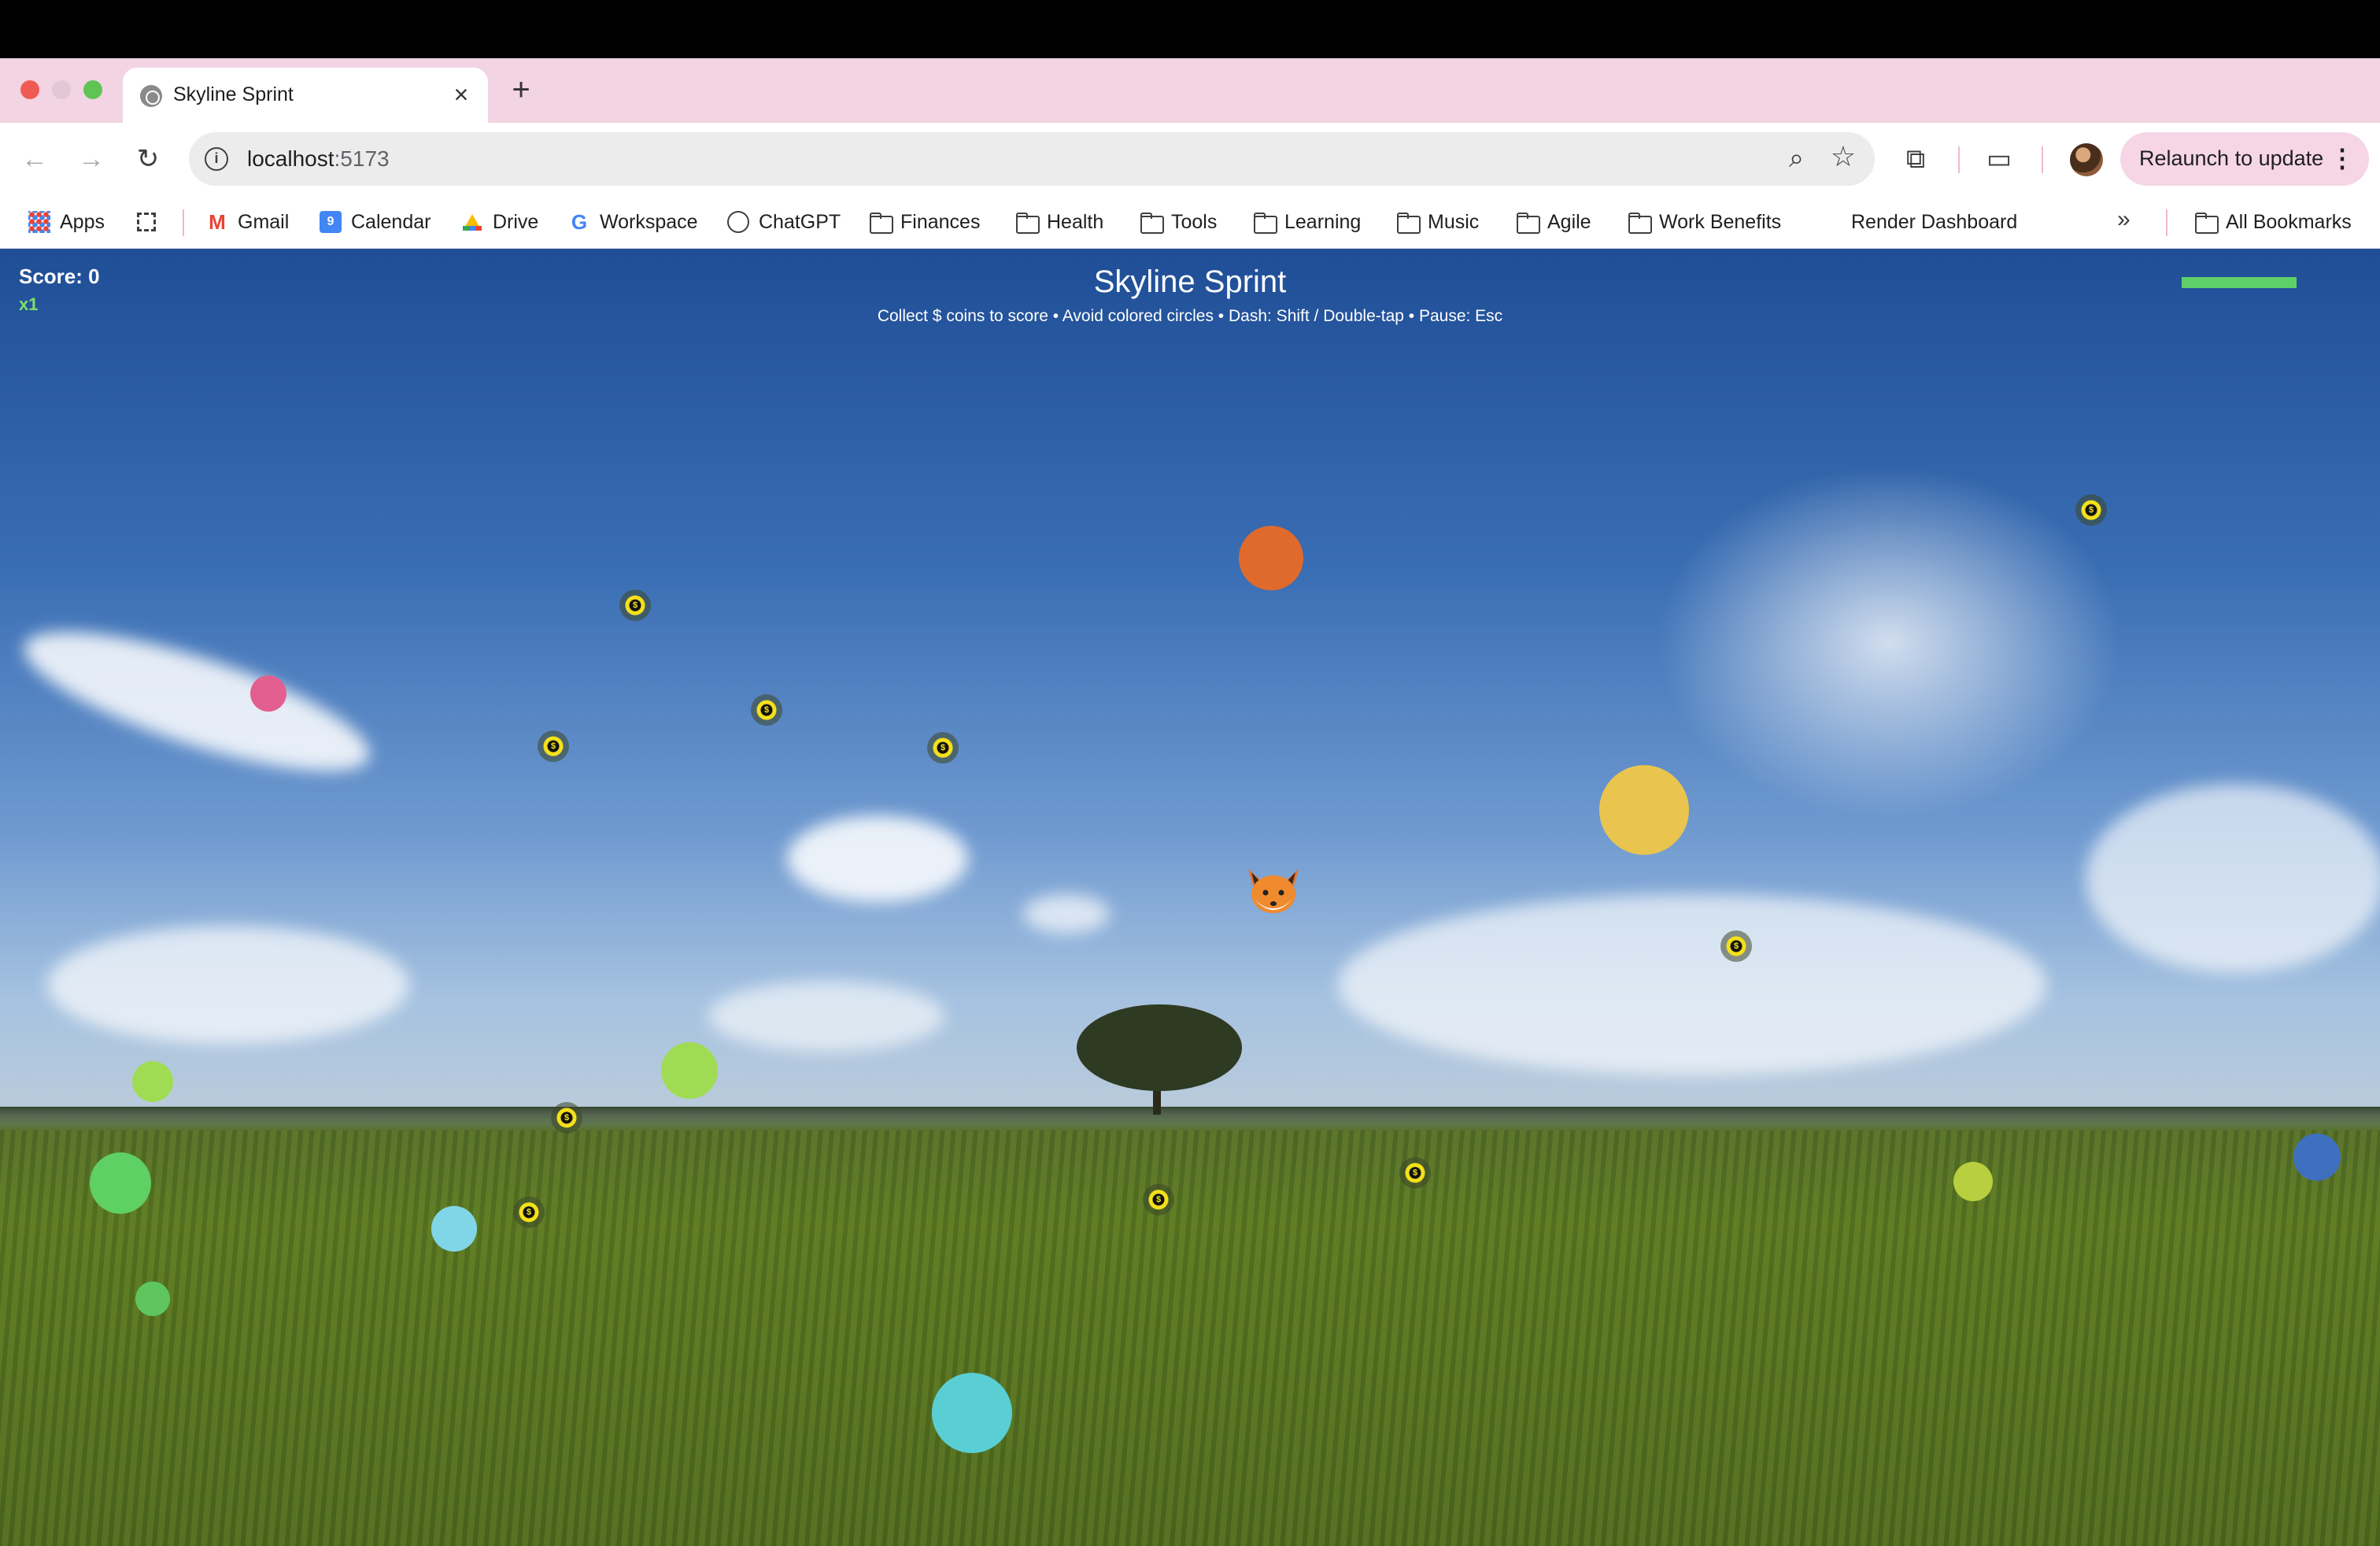 The image size is (2380, 1546). What do you see at coordinates (1323, 221) in the screenshot?
I see `bookmark-label: Learning` at bounding box center [1323, 221].